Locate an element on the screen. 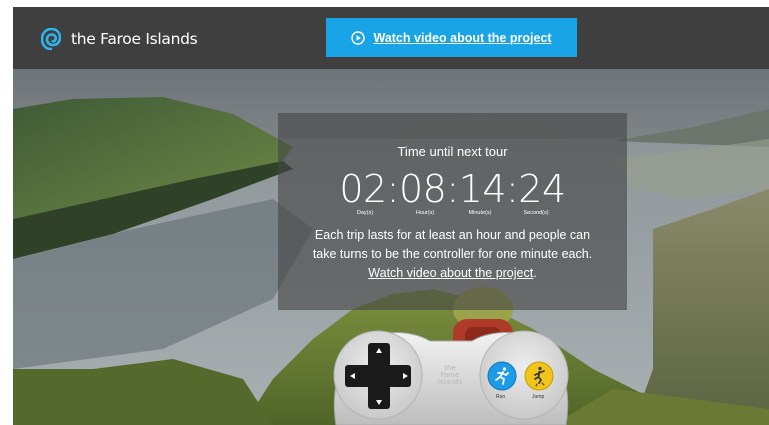 The image size is (769, 425). watch-video-link: Watch video about the project is located at coordinates (450, 273).